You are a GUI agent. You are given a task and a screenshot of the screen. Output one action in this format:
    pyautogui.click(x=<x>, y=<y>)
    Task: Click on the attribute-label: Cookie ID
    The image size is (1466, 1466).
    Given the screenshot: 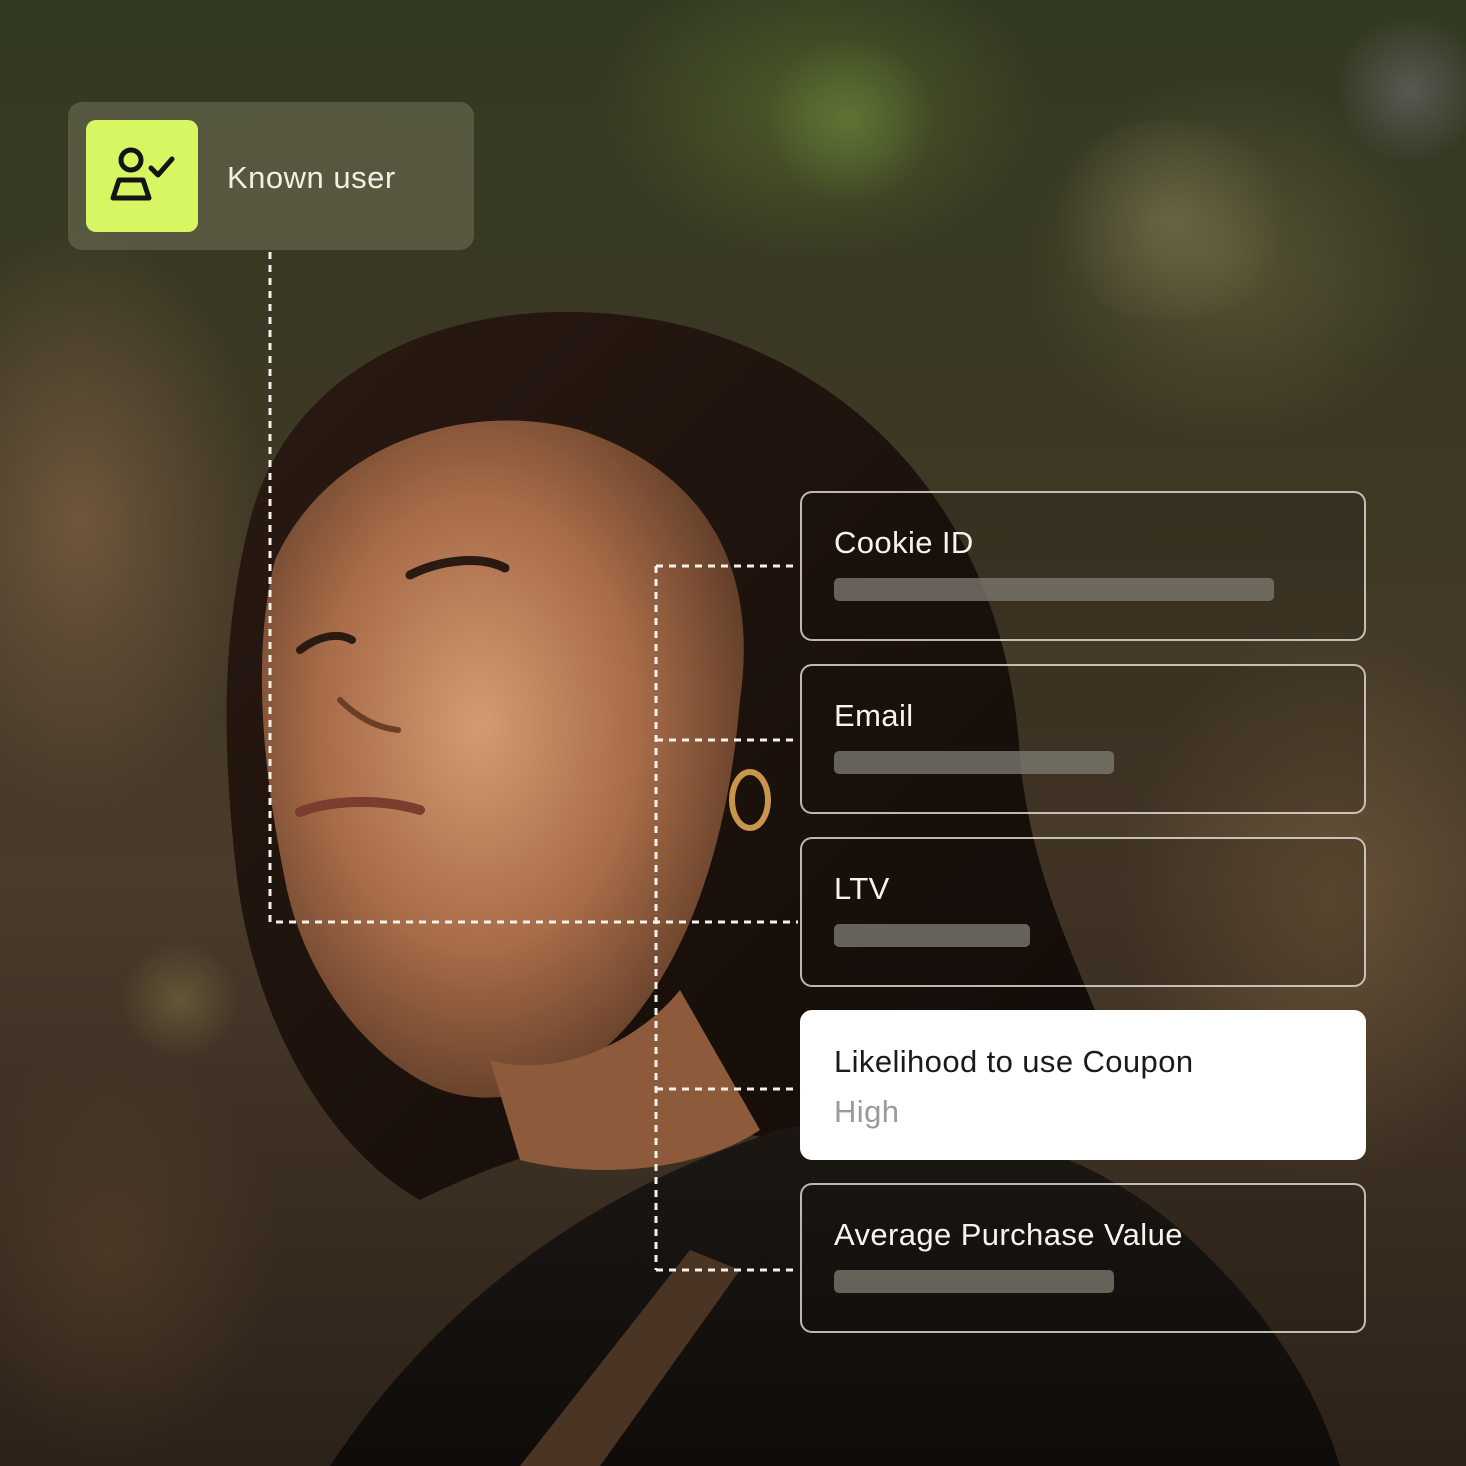 What is the action you would take?
    pyautogui.click(x=904, y=542)
    